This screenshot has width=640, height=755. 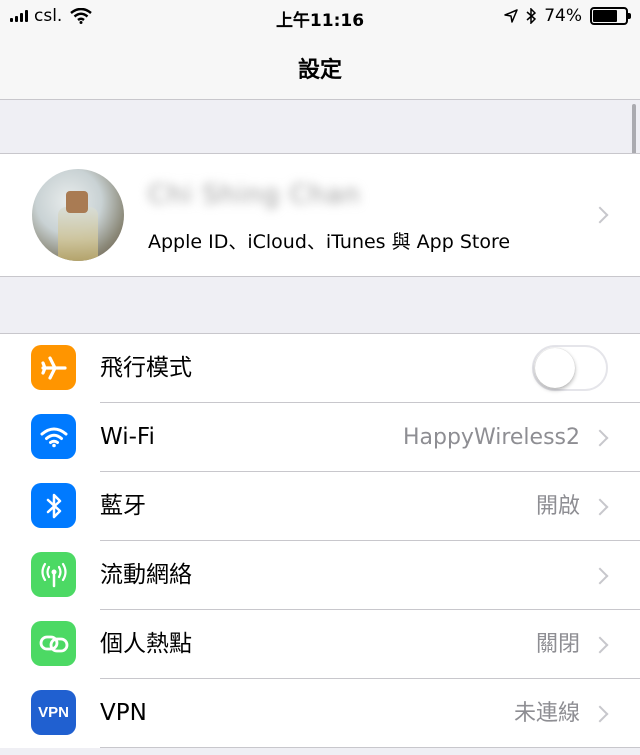 What do you see at coordinates (557, 506) in the screenshot?
I see `settings-row-value: 開啟` at bounding box center [557, 506].